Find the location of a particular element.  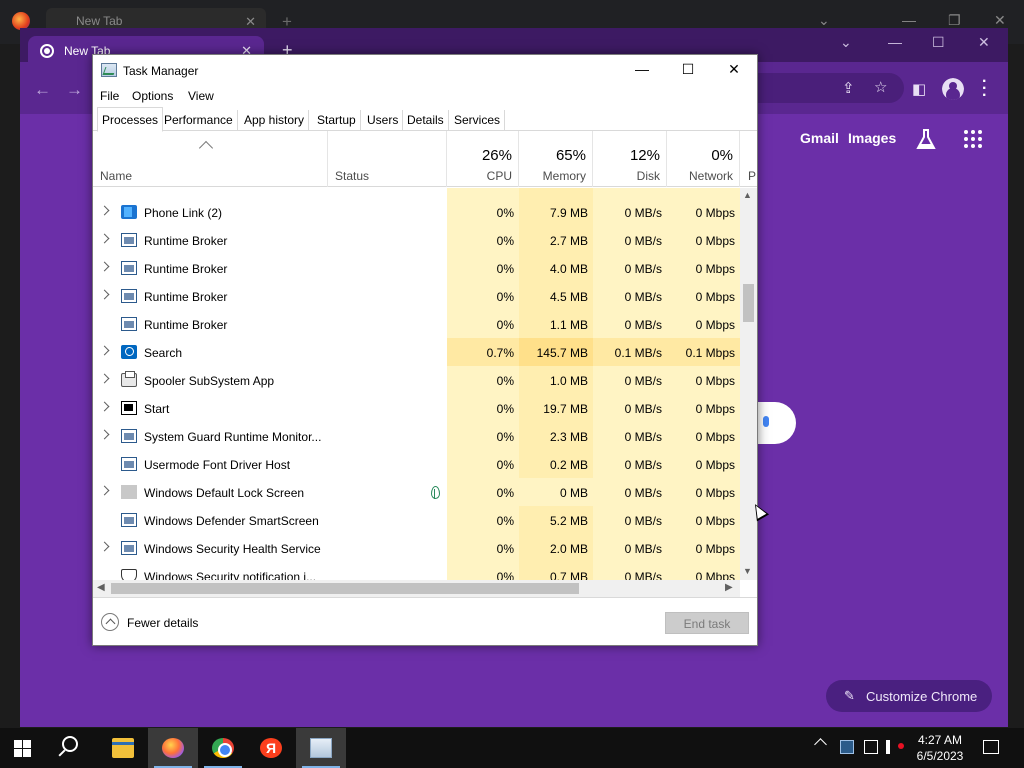

task-manager-titlebar: Task Manager — ☐ ✕ is located at coordinates (425, 70).